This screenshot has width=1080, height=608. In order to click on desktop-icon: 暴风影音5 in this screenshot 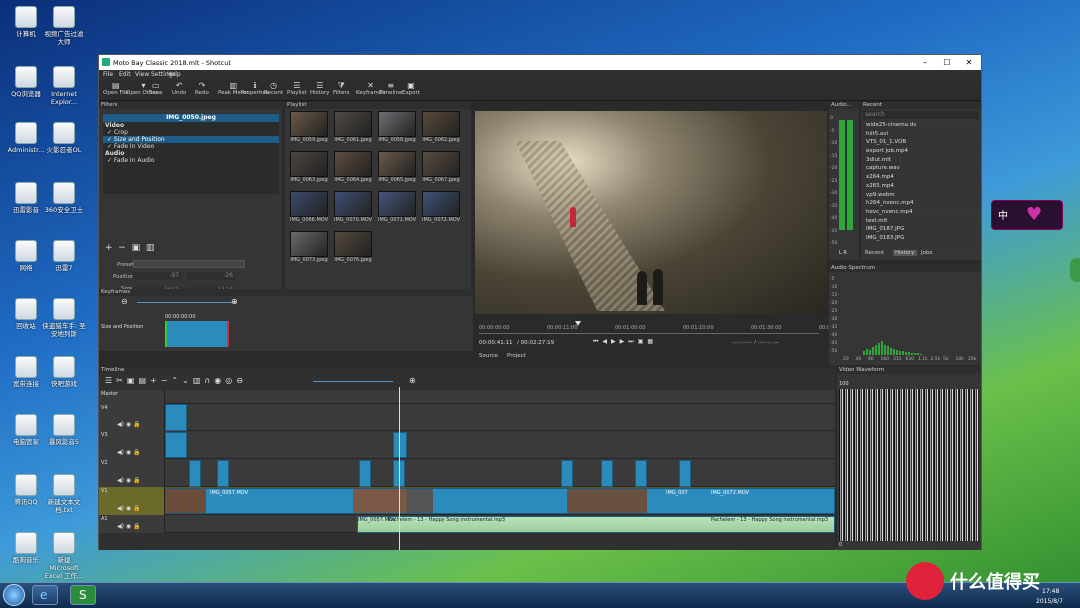, I will do `click(64, 430)`.